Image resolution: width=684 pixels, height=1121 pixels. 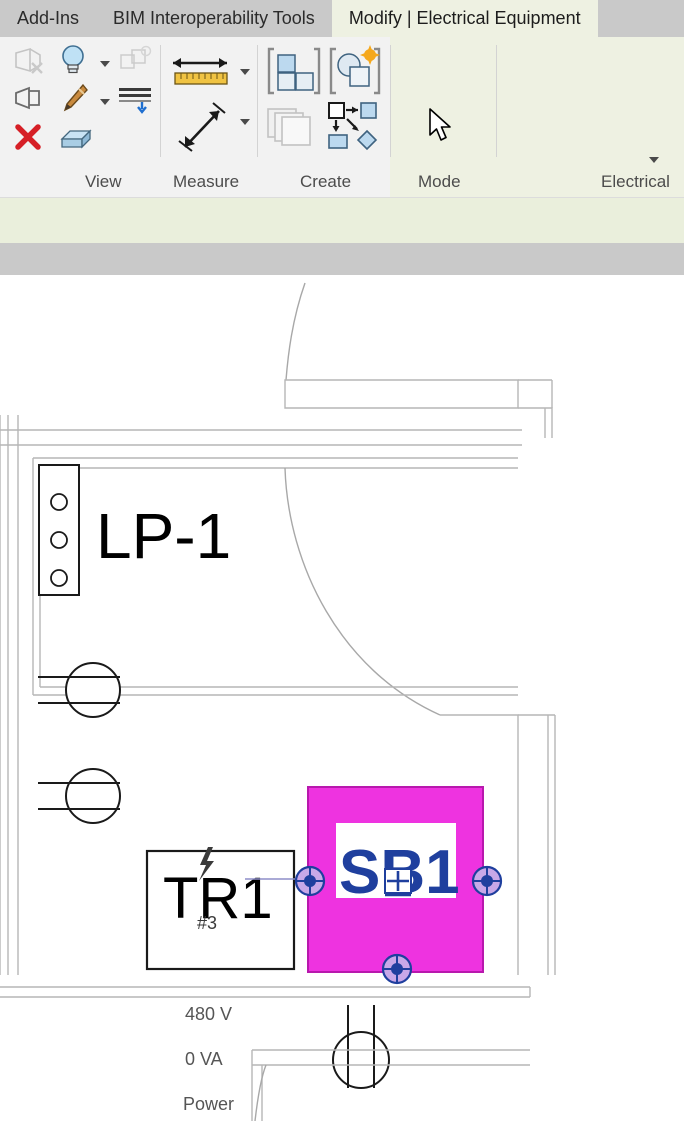 I want to click on selection-handle-right, so click(x=487, y=881).